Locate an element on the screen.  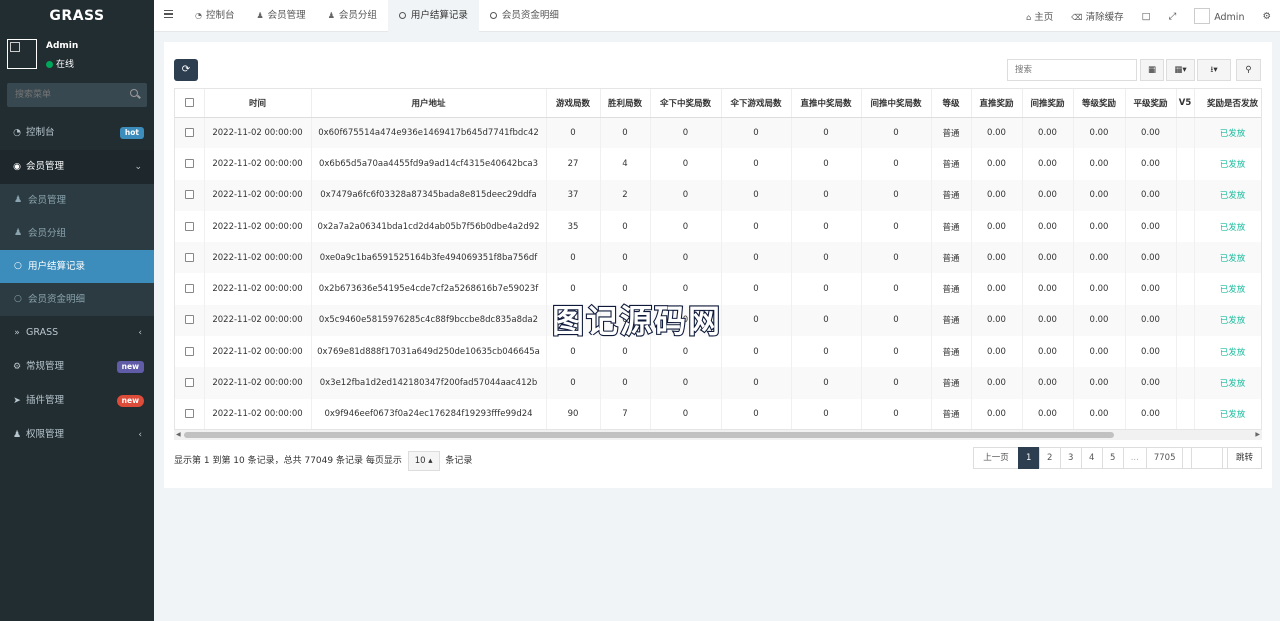
sidebar-subitem-funds: ○ 会员资金明细 is located at coordinates (77, 299).